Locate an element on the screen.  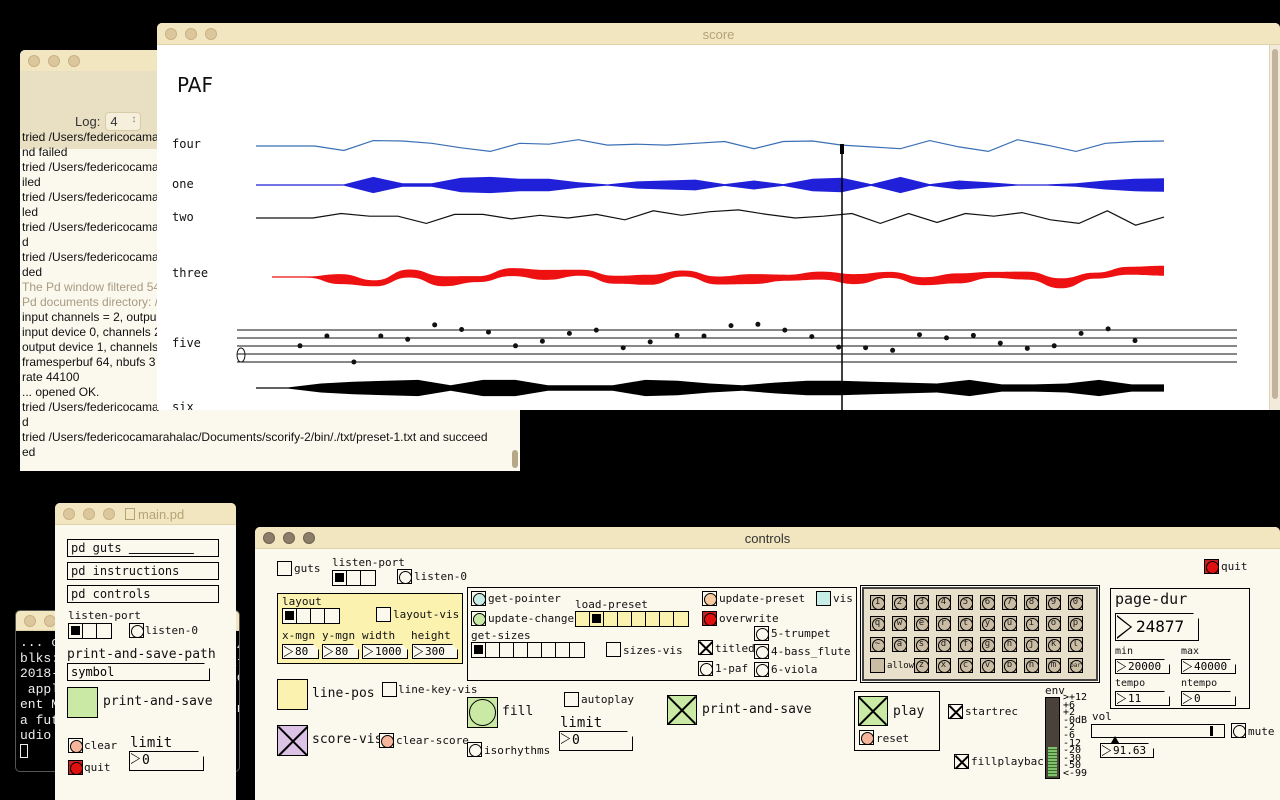
layout-radio is located at coordinates (311, 616).